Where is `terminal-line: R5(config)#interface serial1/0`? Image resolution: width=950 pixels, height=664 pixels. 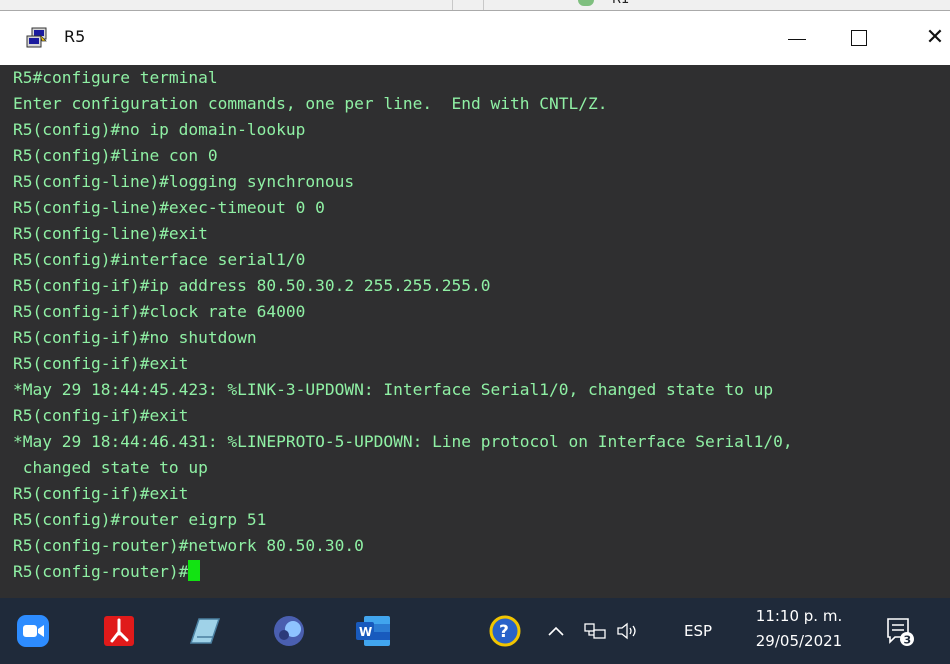 terminal-line: R5(config)#interface serial1/0 is located at coordinates (159, 259).